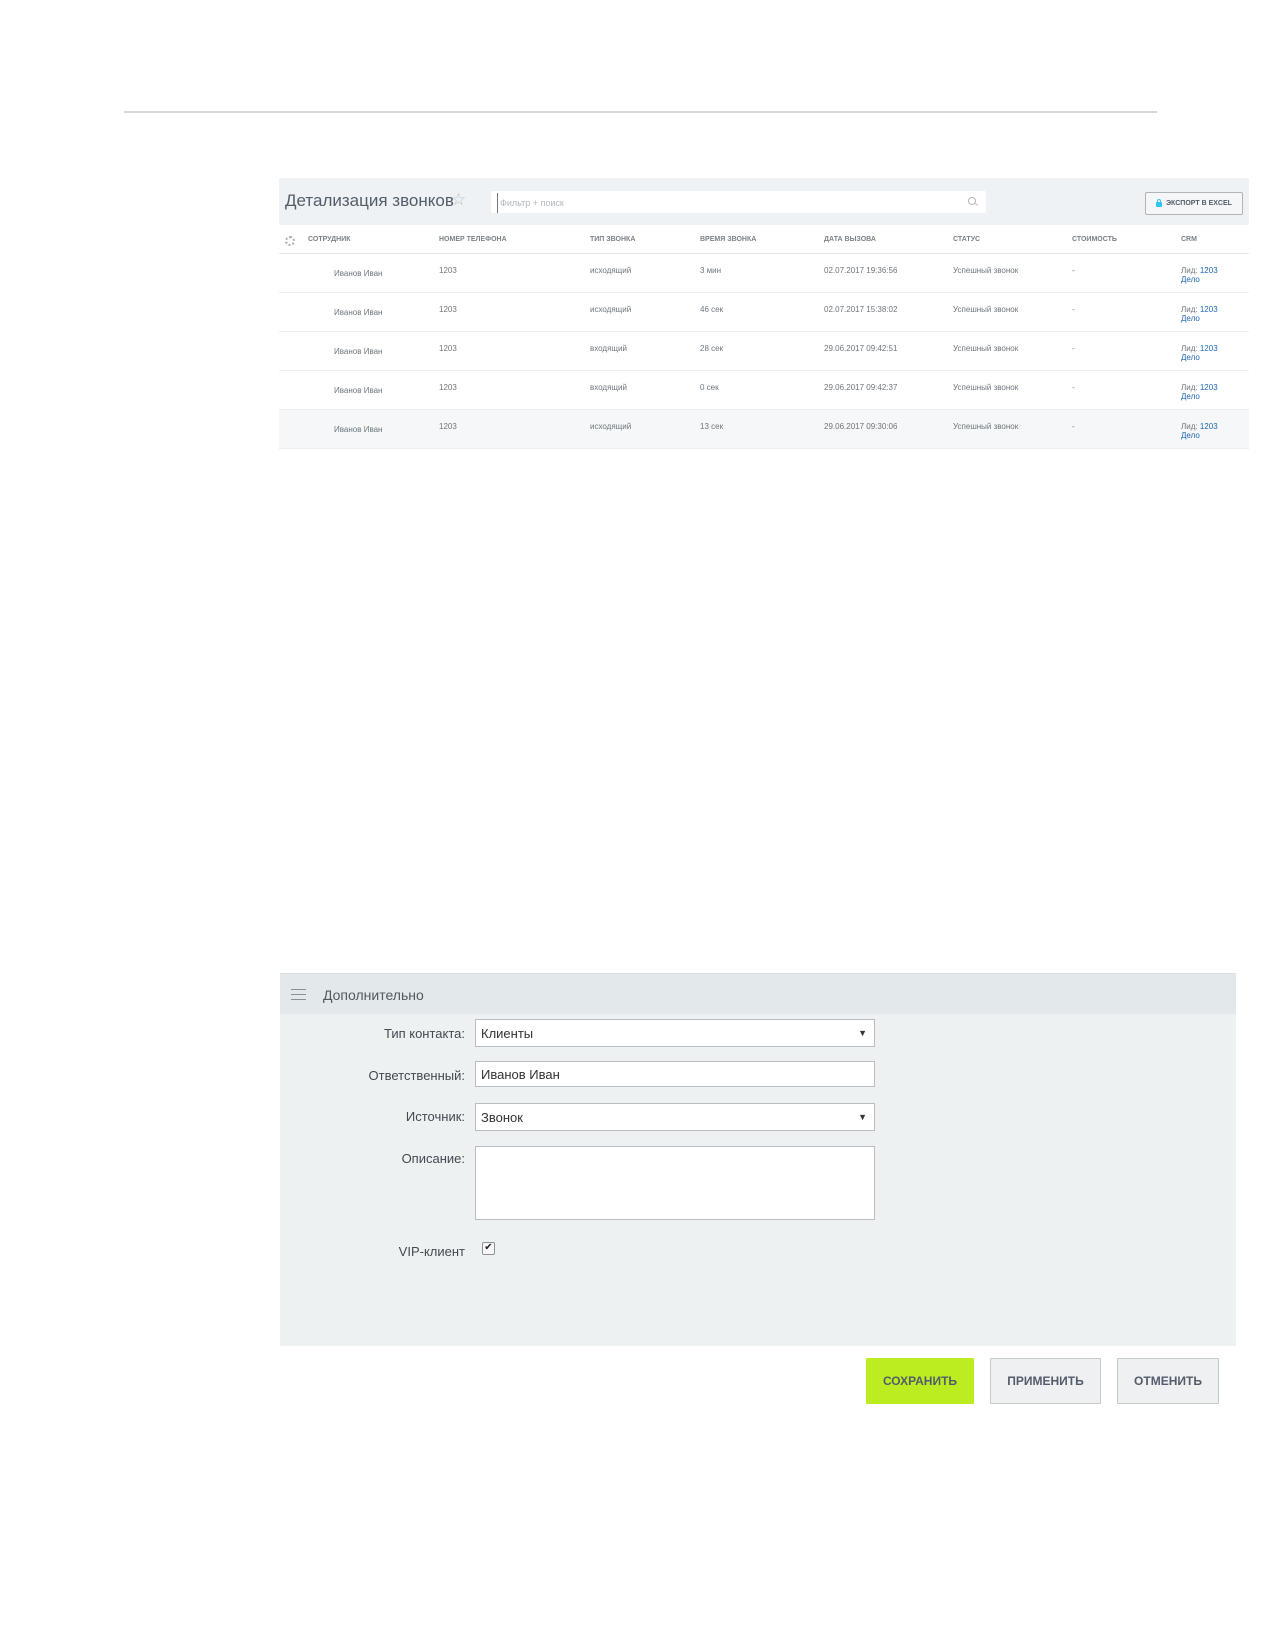 This screenshot has height=1650, width=1275. Describe the element at coordinates (612, 239) in the screenshot. I see `column-call-type: ТИП ЗВОНКА` at that location.